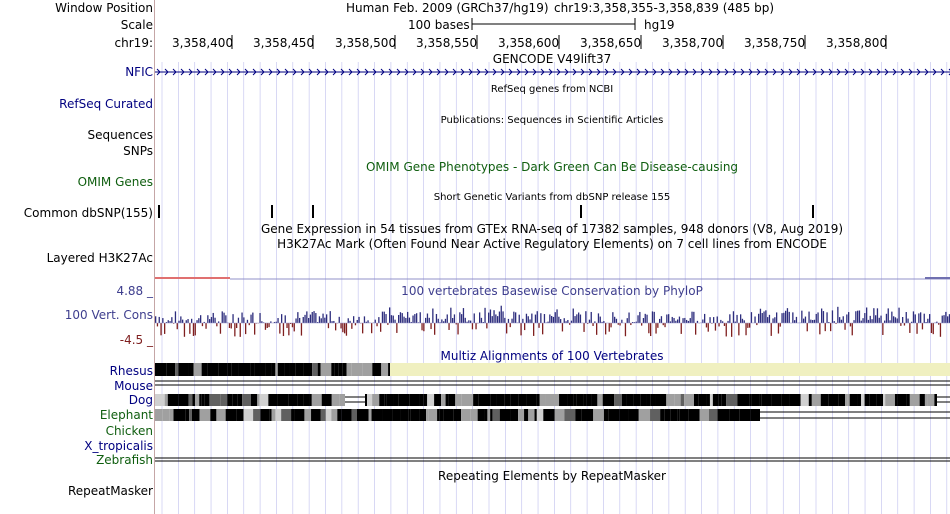 Image resolution: width=950 pixels, height=514 pixels. Describe the element at coordinates (139, 72) in the screenshot. I see `gene-label-nfic: NFIC` at that location.